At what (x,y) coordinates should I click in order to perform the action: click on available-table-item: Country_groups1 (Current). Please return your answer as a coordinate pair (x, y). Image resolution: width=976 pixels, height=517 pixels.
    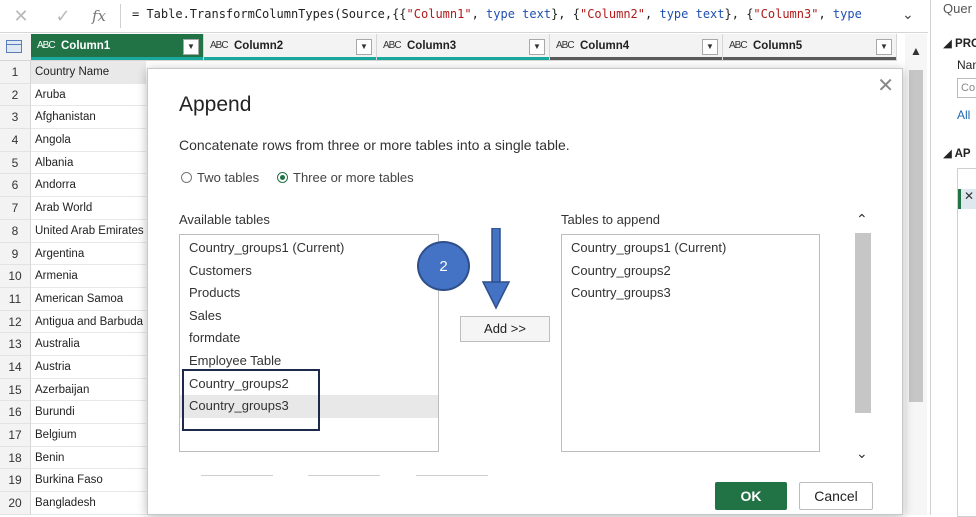
    Looking at the image, I should click on (309, 248).